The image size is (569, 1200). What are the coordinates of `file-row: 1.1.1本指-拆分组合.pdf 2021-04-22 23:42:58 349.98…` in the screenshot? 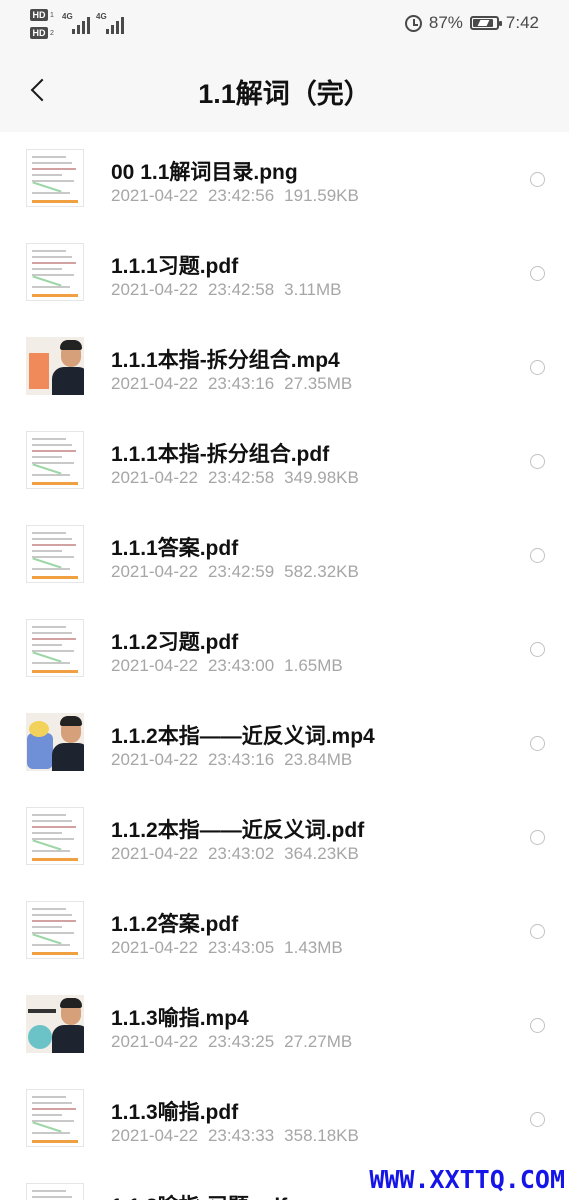 It's located at (284, 461).